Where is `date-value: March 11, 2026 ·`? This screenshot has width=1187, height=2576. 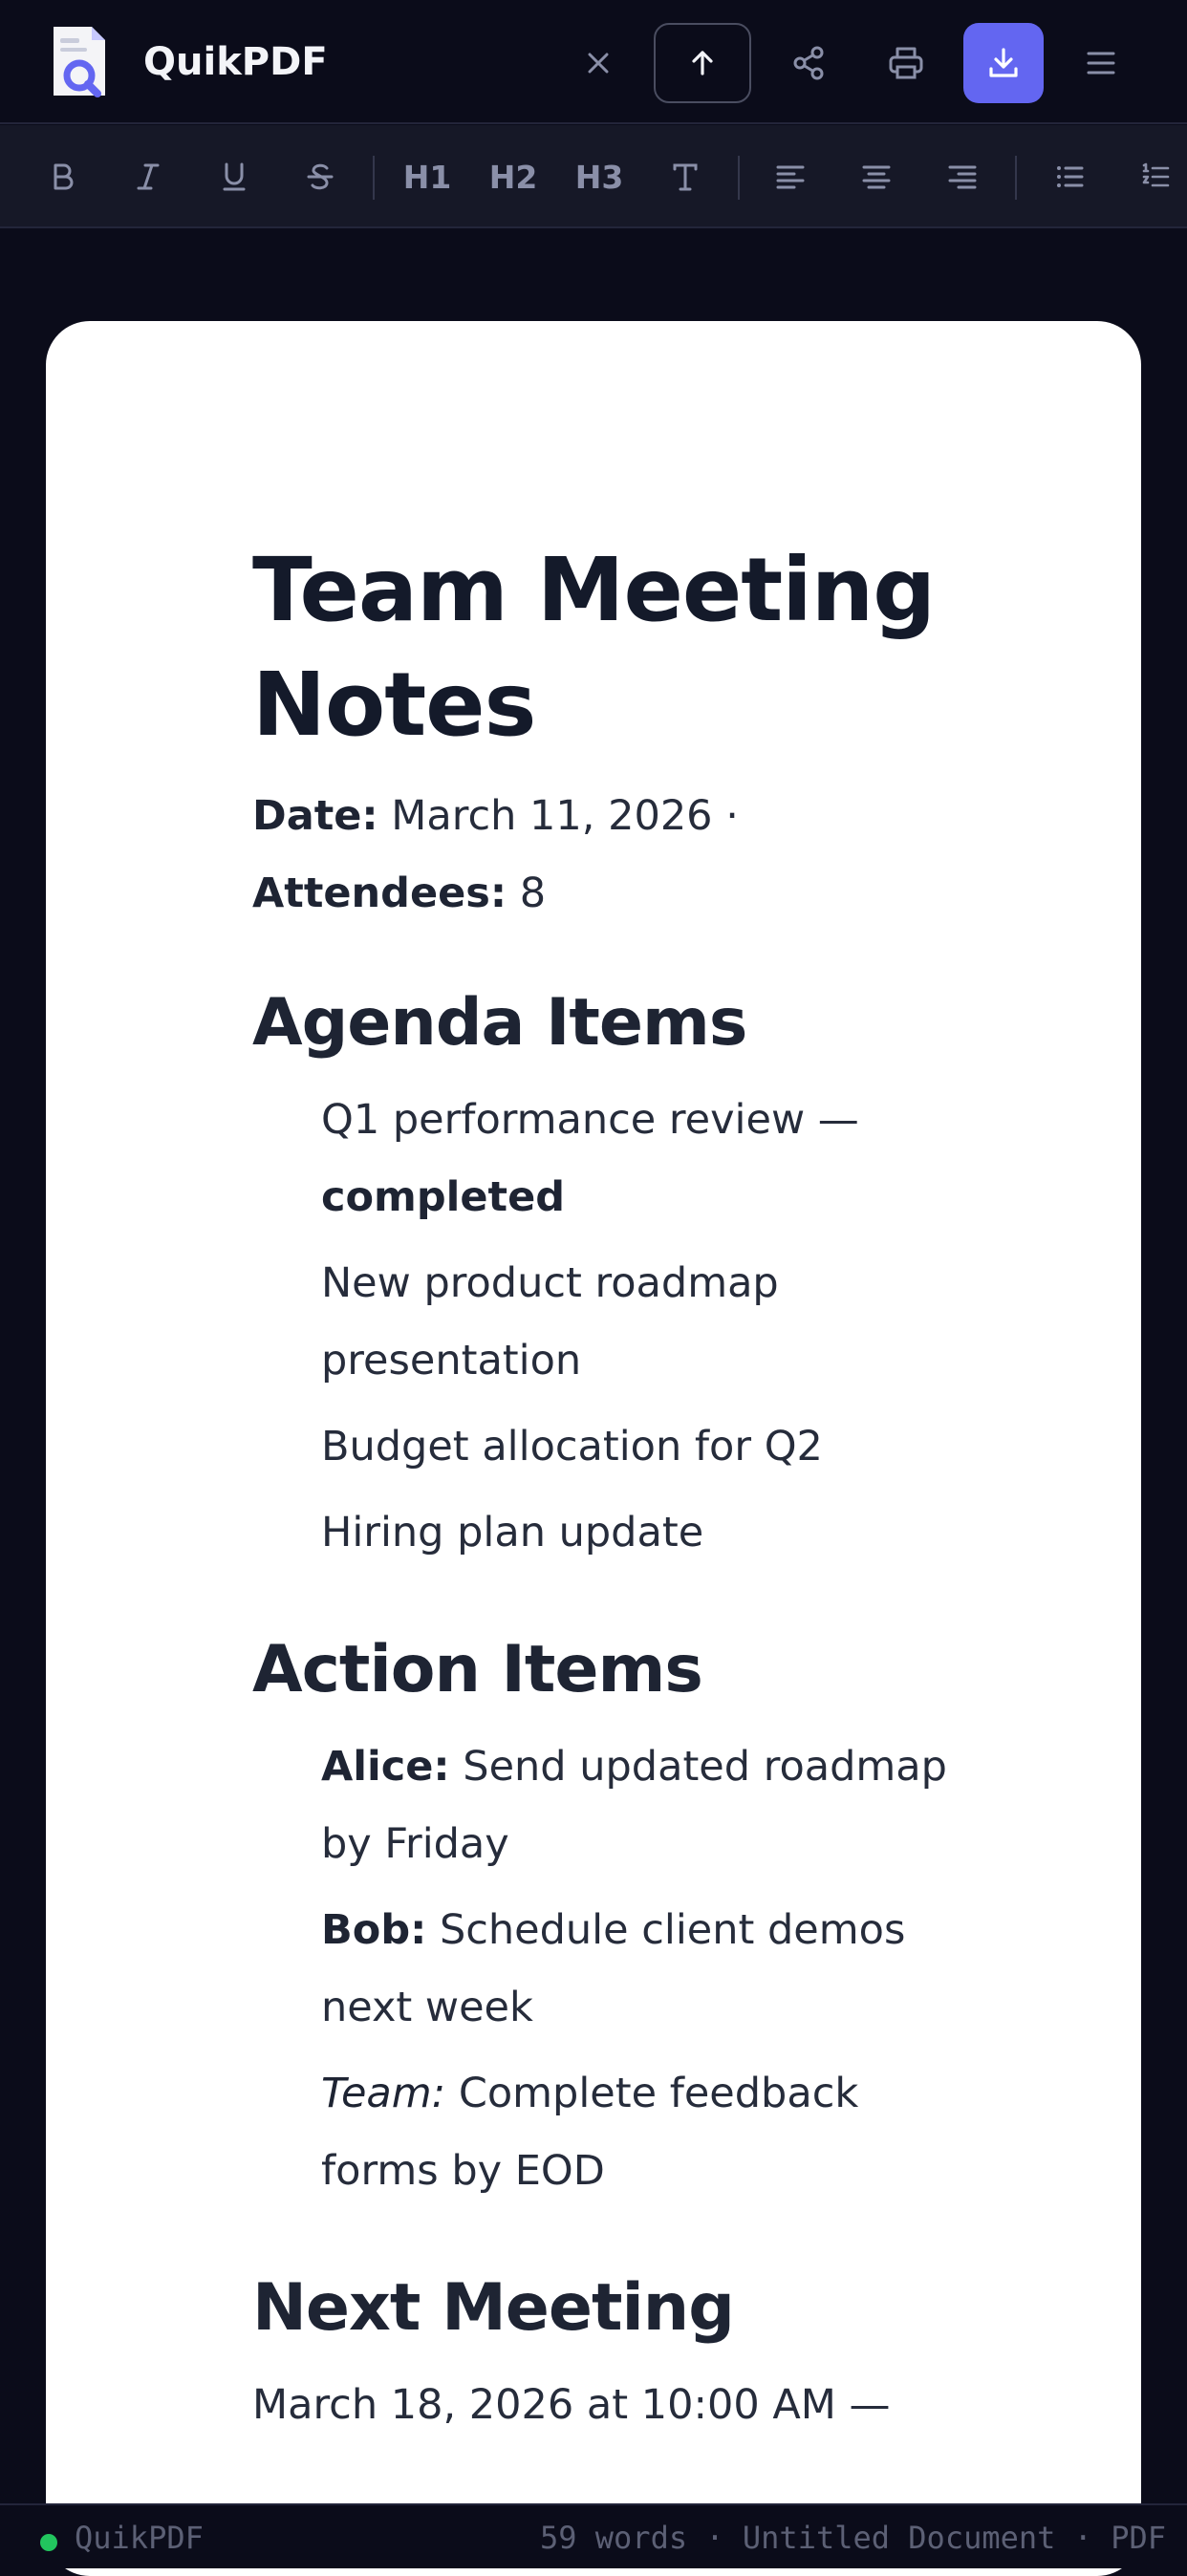
date-value: March 11, 2026 · is located at coordinates (565, 816).